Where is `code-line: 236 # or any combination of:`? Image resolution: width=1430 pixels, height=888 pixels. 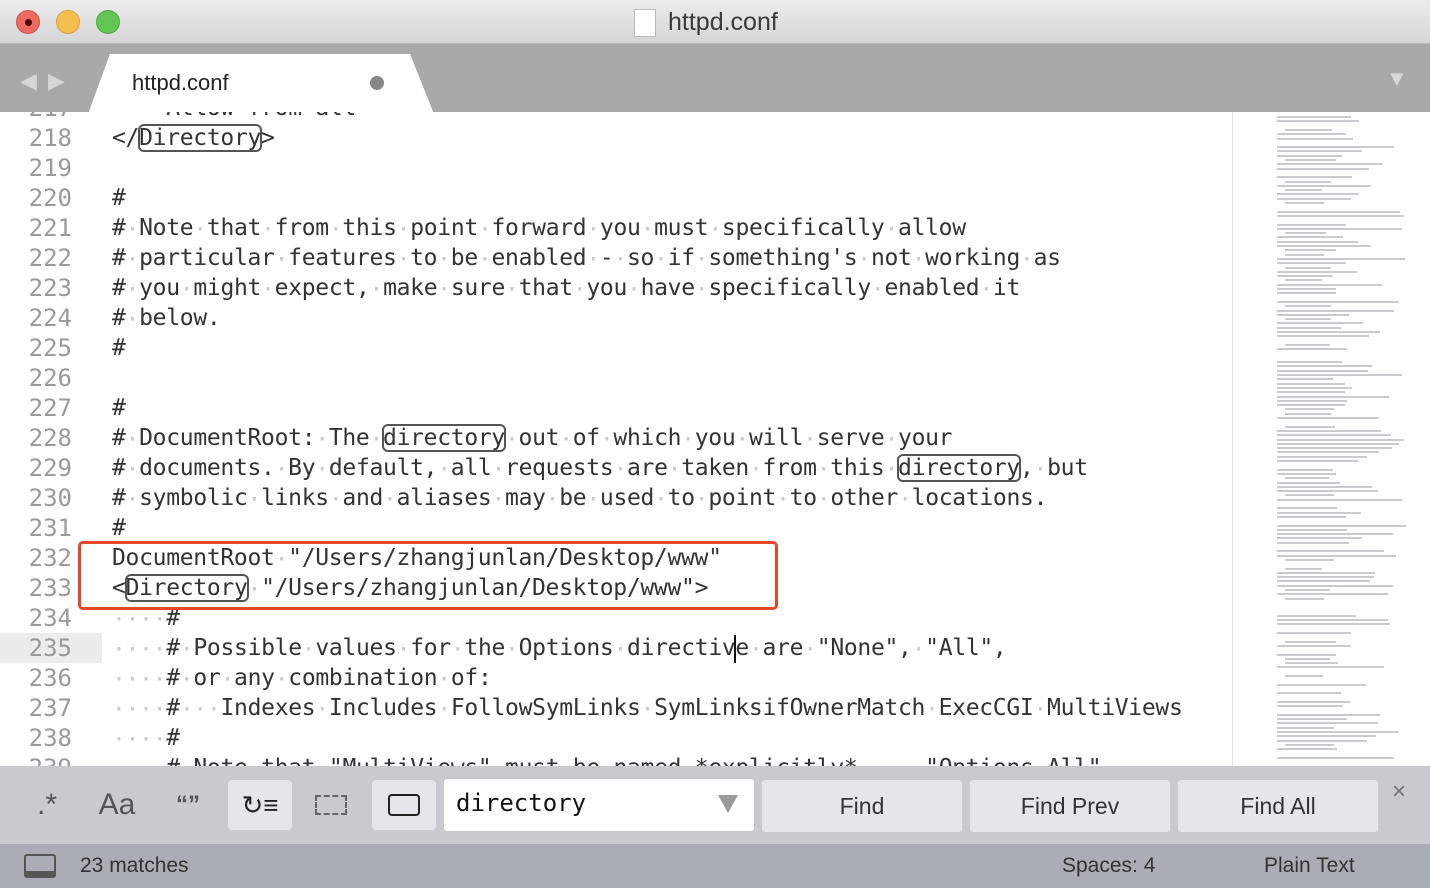 code-line: 236 # or any combination of: is located at coordinates (616, 678).